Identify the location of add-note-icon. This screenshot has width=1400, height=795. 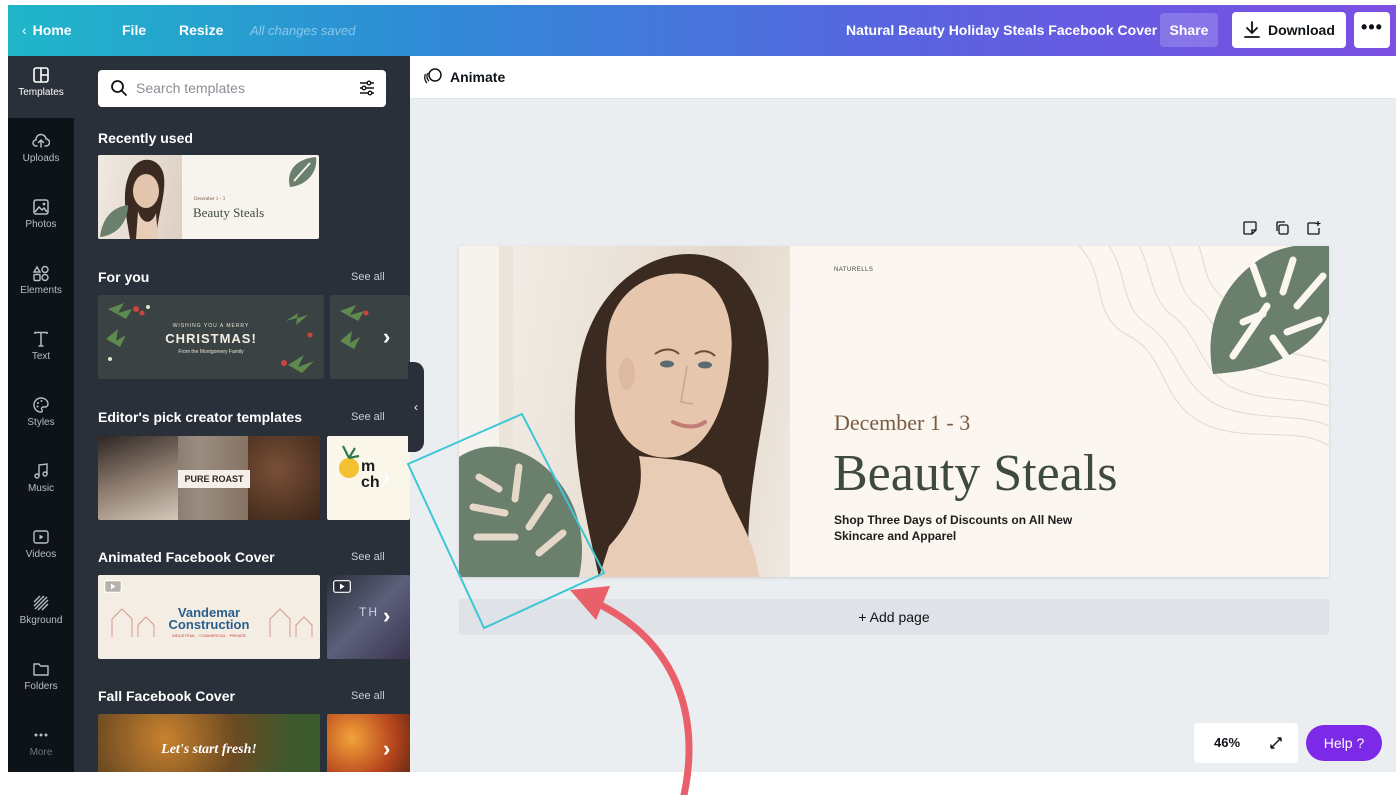
(1250, 230).